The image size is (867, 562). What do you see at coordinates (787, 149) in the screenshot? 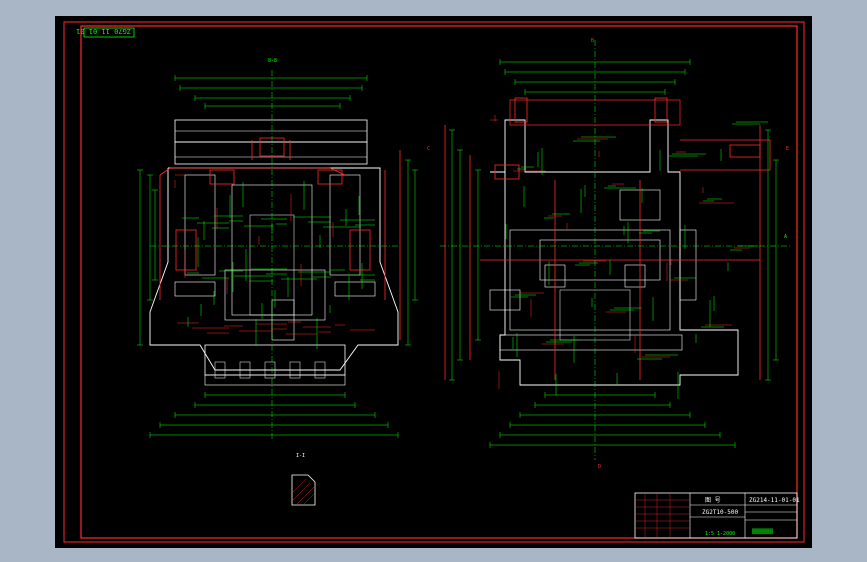
I see `section-mark-e: E` at bounding box center [787, 149].